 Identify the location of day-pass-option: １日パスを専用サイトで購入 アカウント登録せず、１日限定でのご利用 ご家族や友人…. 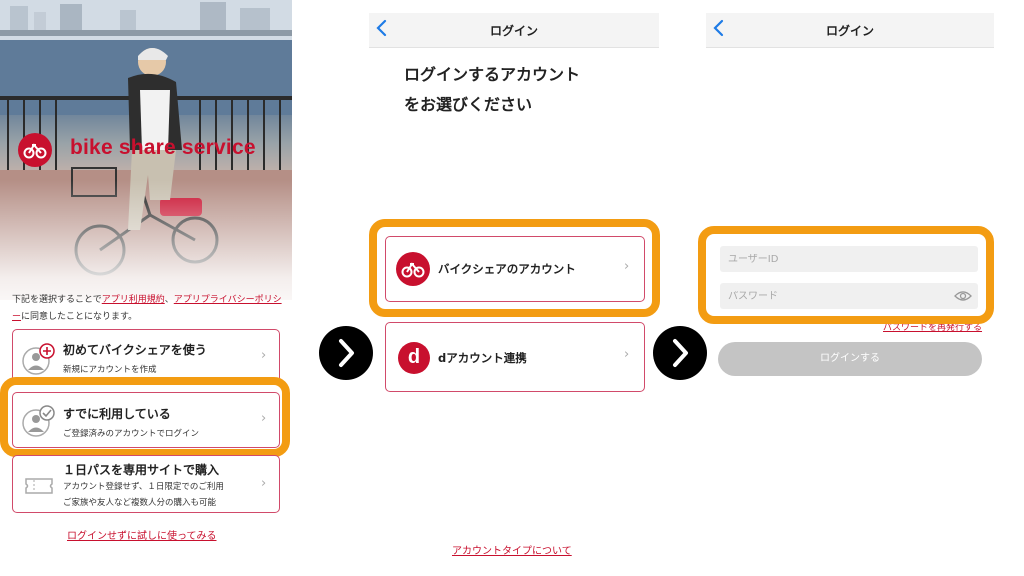
(146, 484).